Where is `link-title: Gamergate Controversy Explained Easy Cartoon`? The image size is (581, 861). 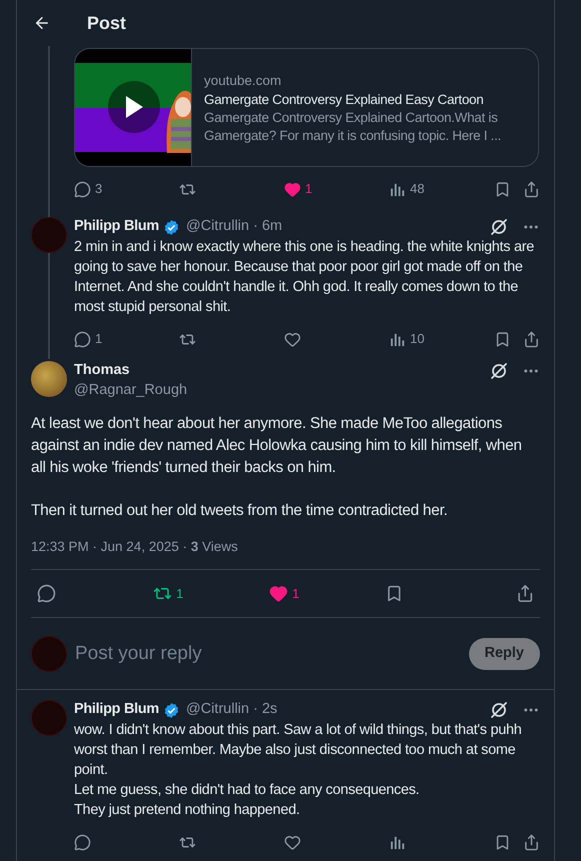 link-title: Gamergate Controversy Explained Easy Cartoon is located at coordinates (344, 99).